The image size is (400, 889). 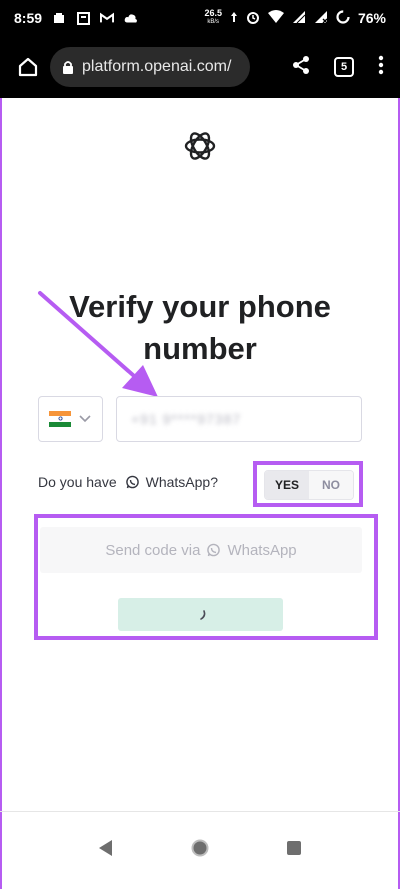 I want to click on spinner-icon, so click(x=202, y=614).